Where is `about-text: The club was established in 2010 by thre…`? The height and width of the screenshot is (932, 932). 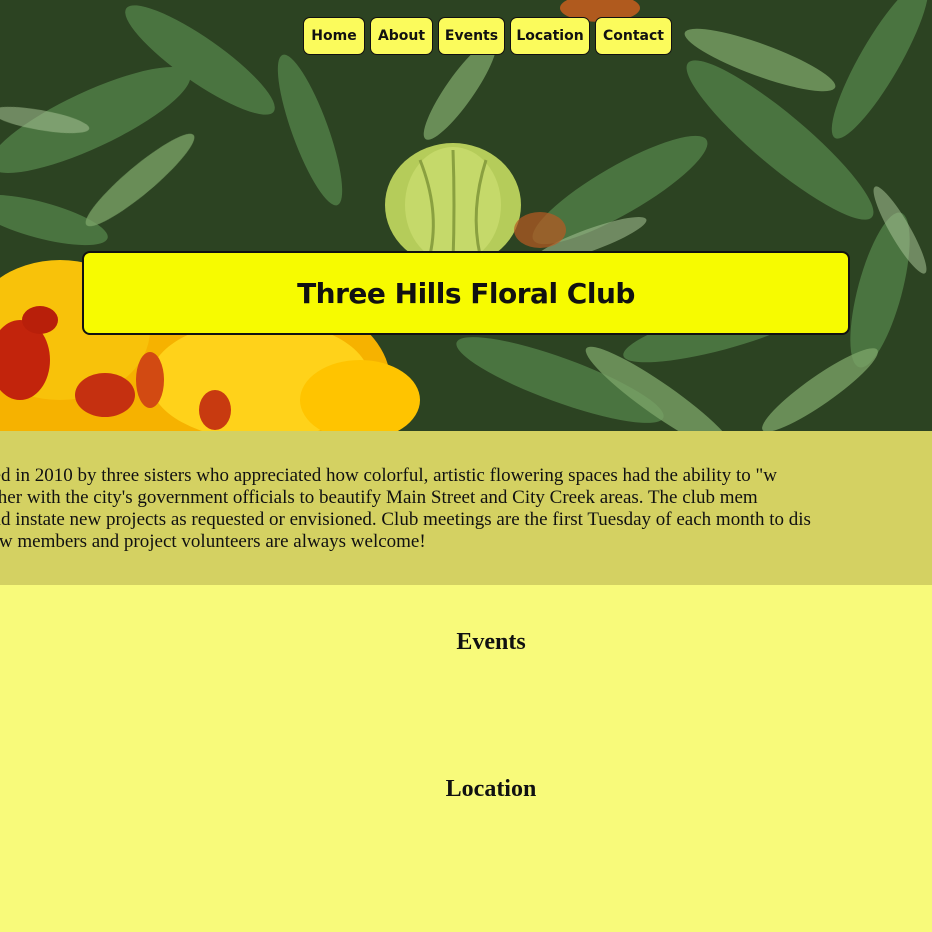 about-text: The club was established in 2010 by thre… is located at coordinates (466, 509).